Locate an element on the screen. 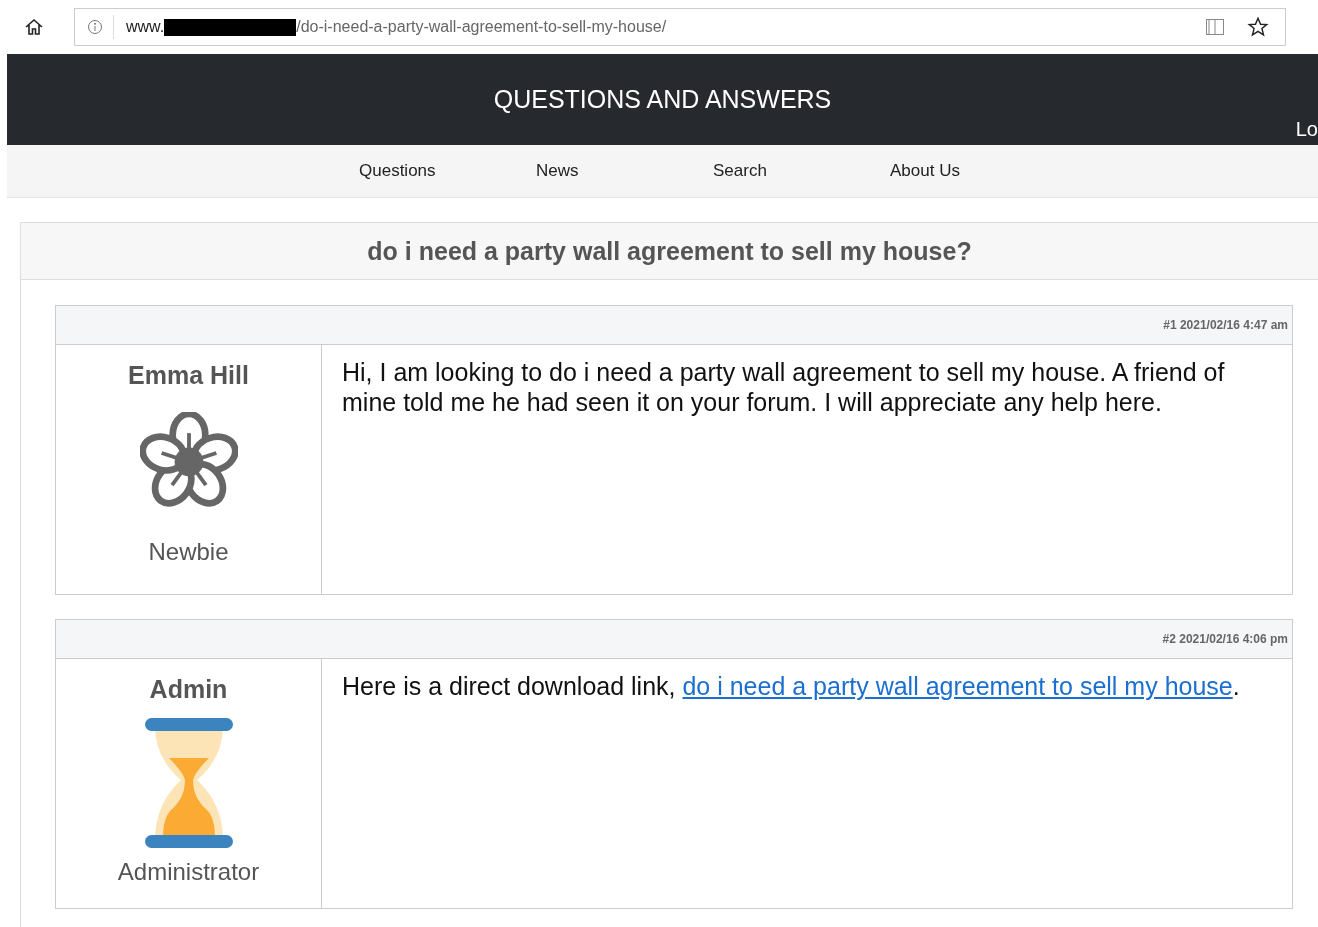 The image size is (1318, 927). post-meta: #2 2021/02/16 4:06 pm is located at coordinates (1225, 639).